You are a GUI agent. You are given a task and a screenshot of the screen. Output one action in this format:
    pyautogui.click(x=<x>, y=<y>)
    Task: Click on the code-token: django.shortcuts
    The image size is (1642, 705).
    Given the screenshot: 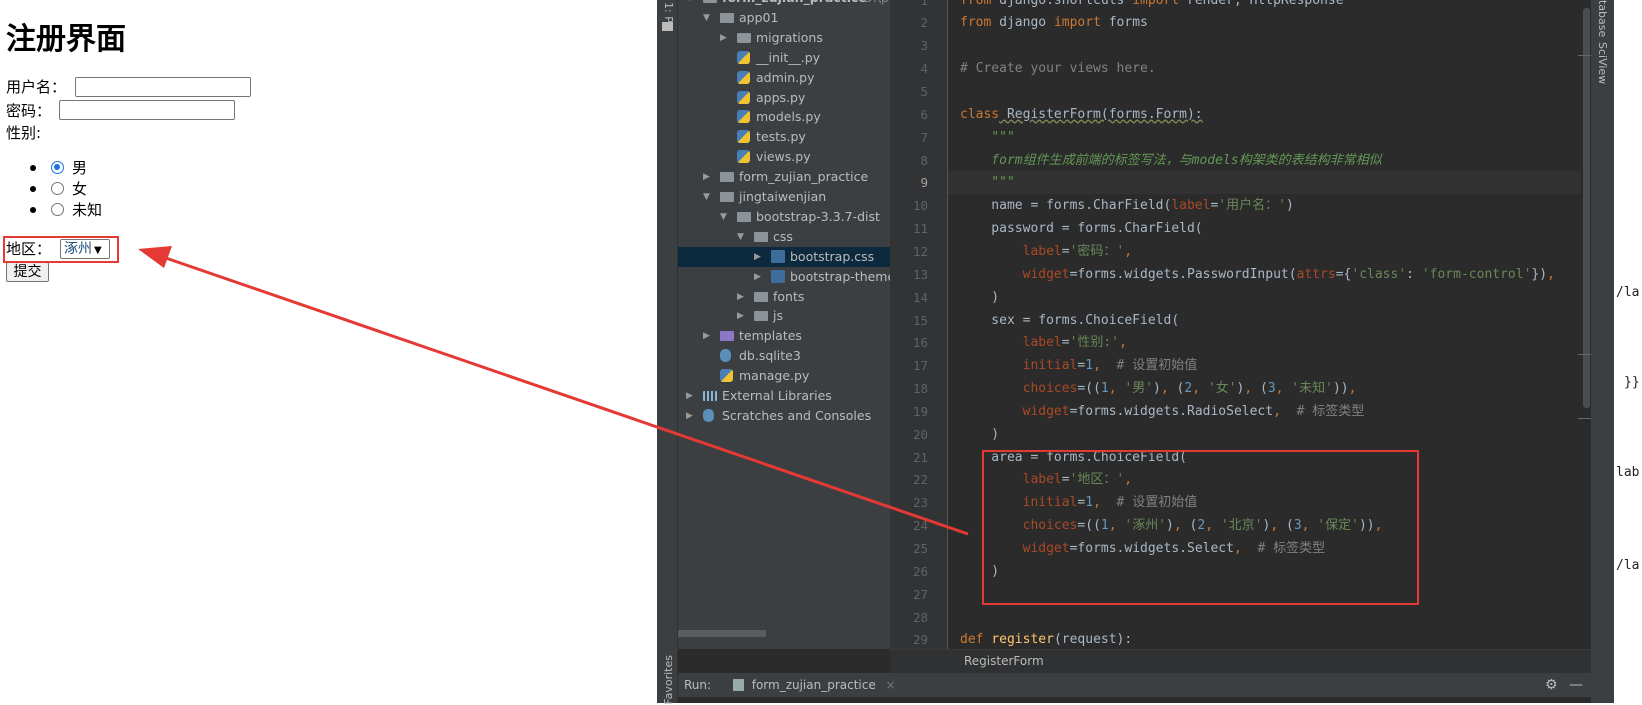 What is the action you would take?
    pyautogui.click(x=1062, y=4)
    